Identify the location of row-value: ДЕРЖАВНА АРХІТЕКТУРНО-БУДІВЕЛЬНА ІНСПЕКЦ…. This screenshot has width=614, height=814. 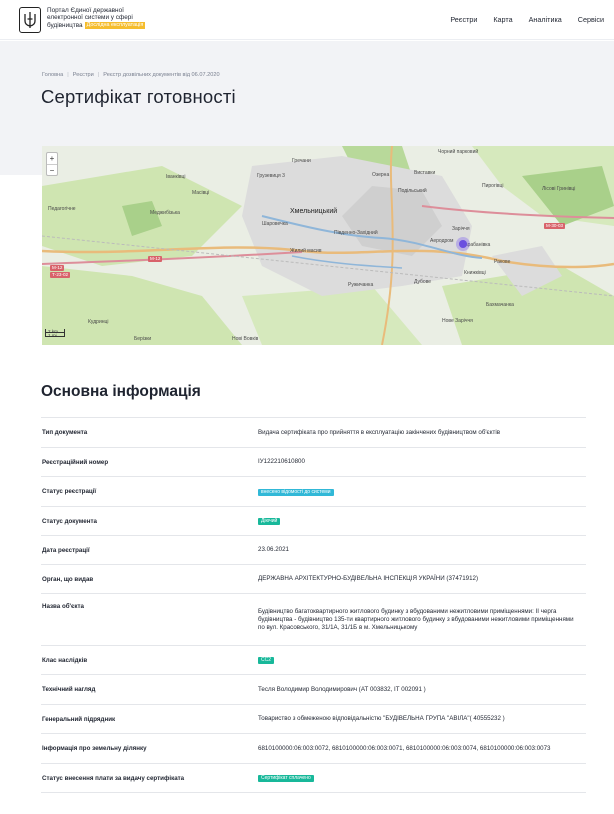
(368, 578).